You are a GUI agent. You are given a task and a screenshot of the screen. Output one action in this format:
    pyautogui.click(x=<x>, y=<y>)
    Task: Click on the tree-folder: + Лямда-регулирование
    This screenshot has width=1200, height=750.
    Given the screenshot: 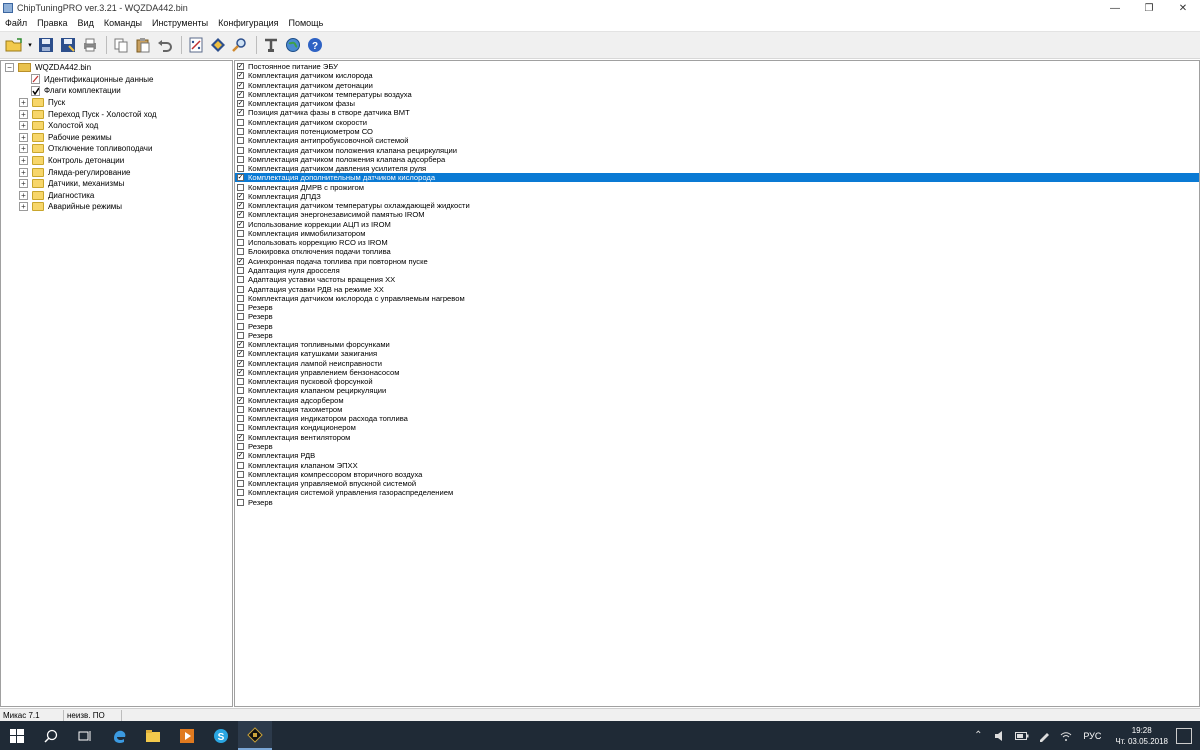 What is the action you would take?
    pyautogui.click(x=116, y=172)
    